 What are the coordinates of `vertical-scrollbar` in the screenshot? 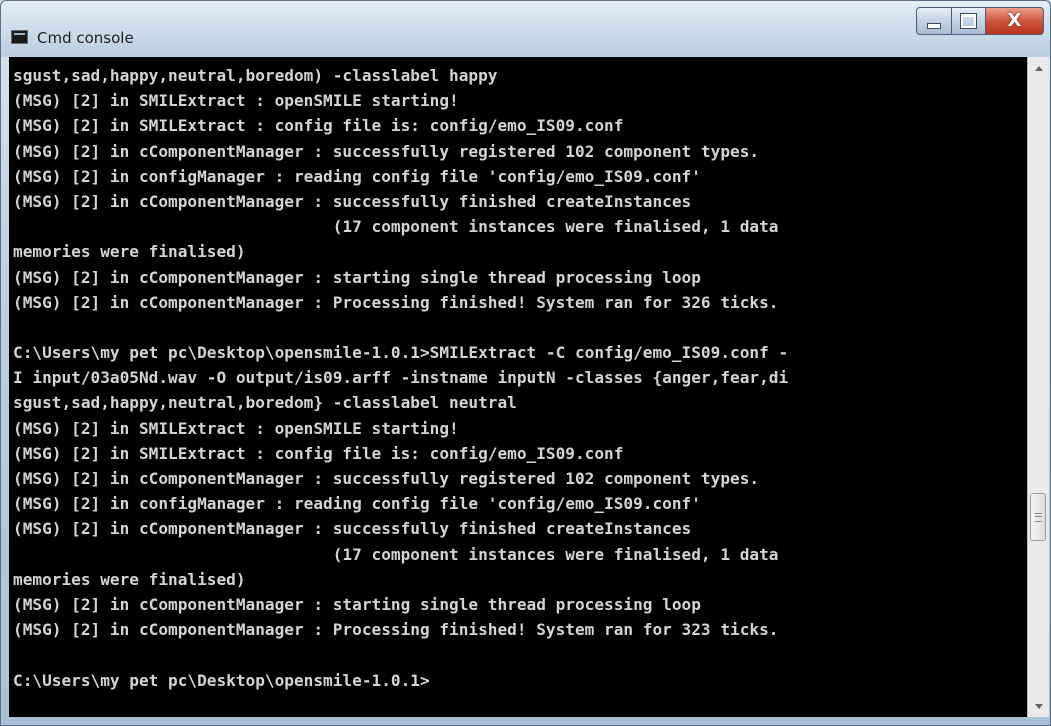 It's located at (1038, 387).